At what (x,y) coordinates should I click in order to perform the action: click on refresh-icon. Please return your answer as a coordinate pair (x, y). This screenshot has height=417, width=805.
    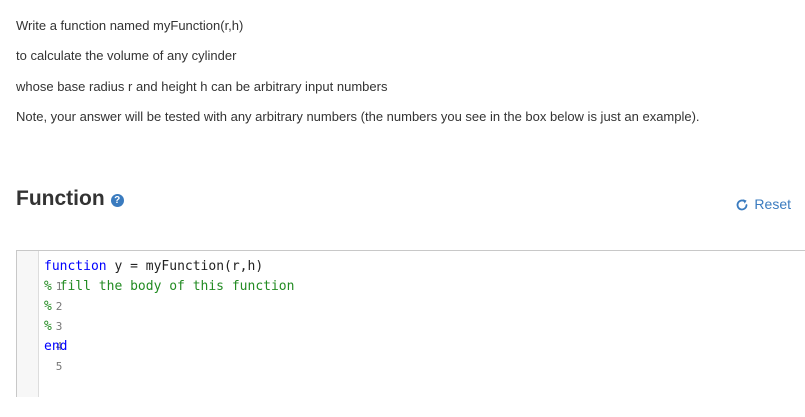
    Looking at the image, I should click on (742, 205).